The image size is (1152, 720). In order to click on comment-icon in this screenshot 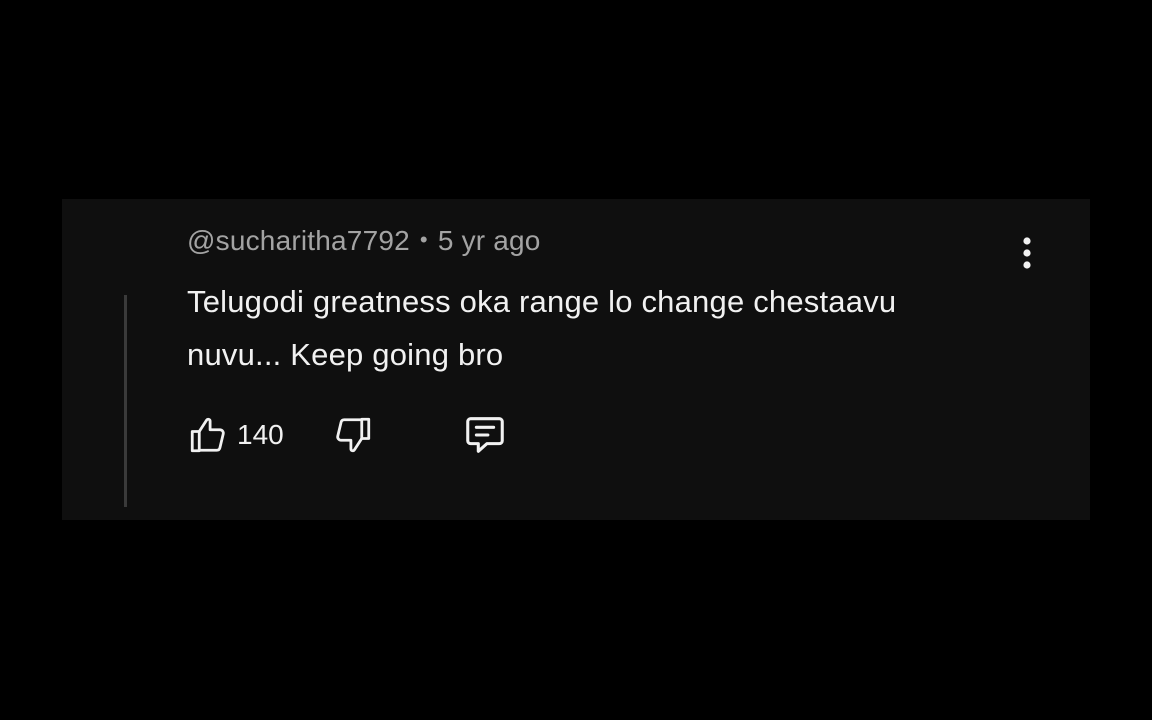, I will do `click(485, 435)`.